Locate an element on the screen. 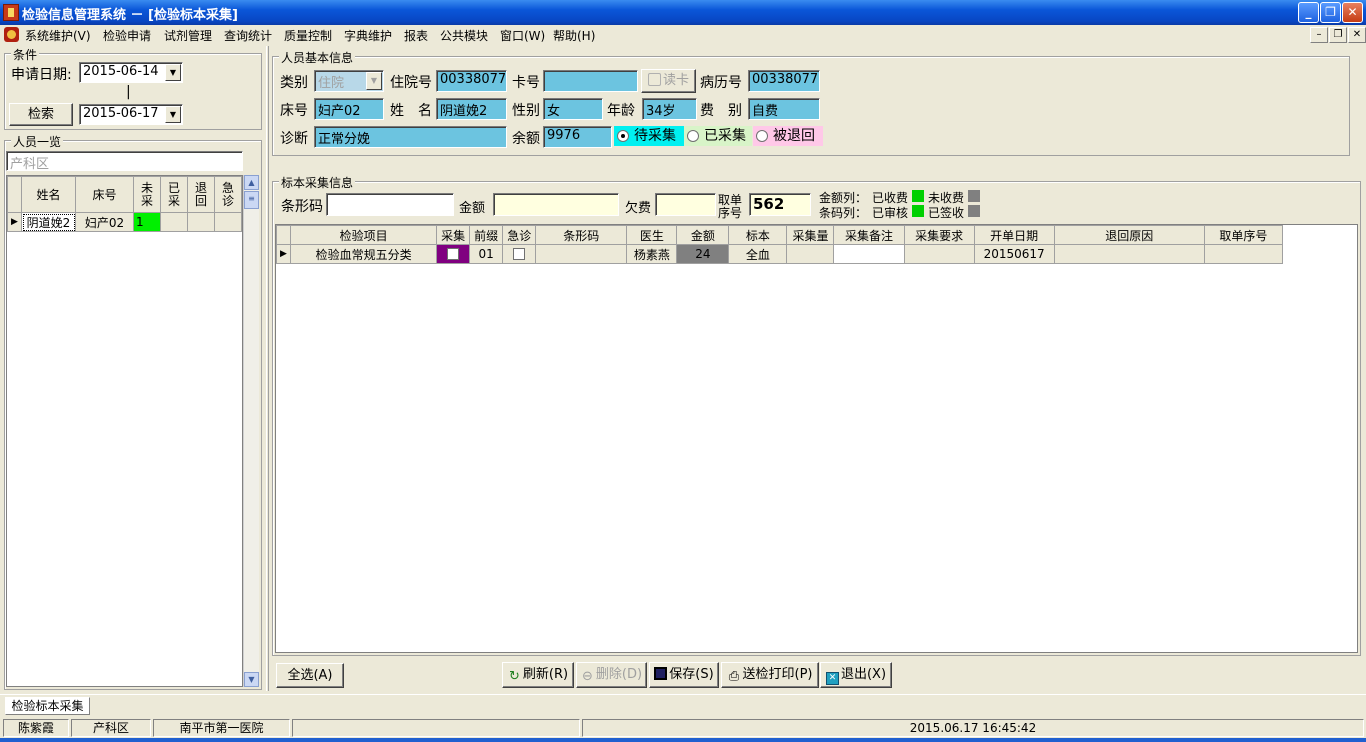 The height and width of the screenshot is (742, 1366). conditions-group-label: 条件 is located at coordinates (25, 54).